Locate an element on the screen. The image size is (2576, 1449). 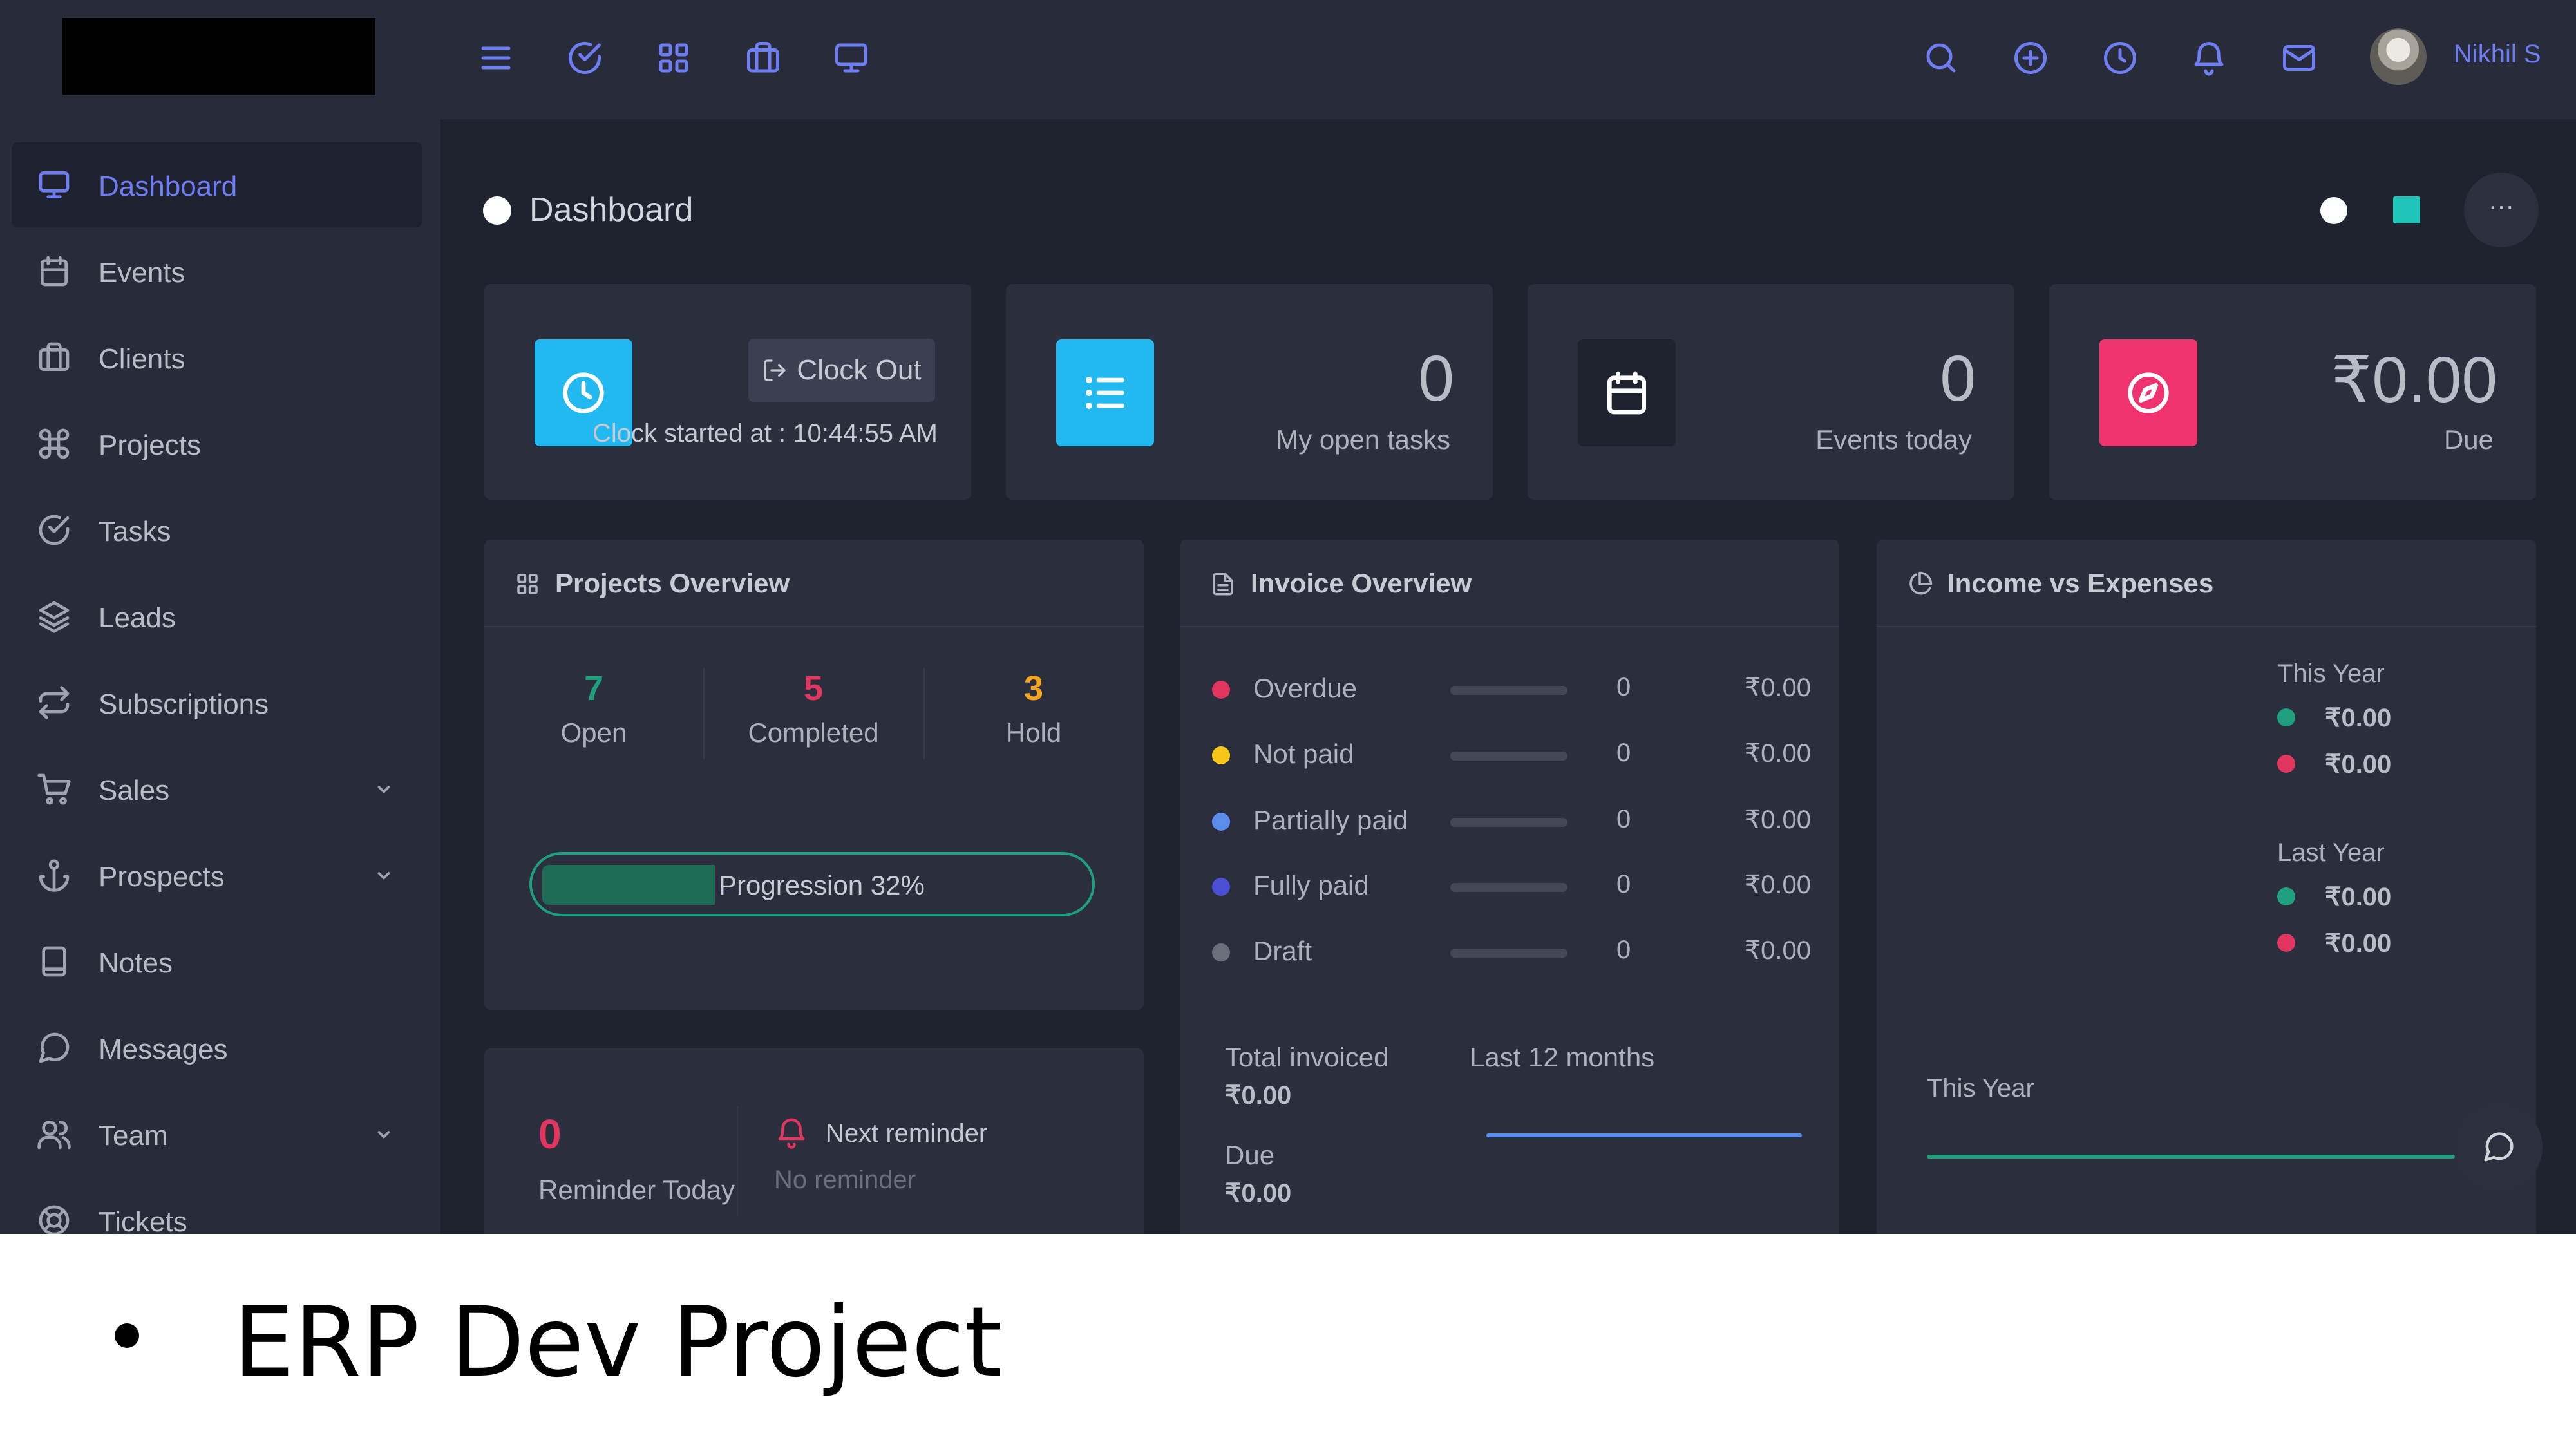
last-year-income: ₹0.00 is located at coordinates (2359, 897).